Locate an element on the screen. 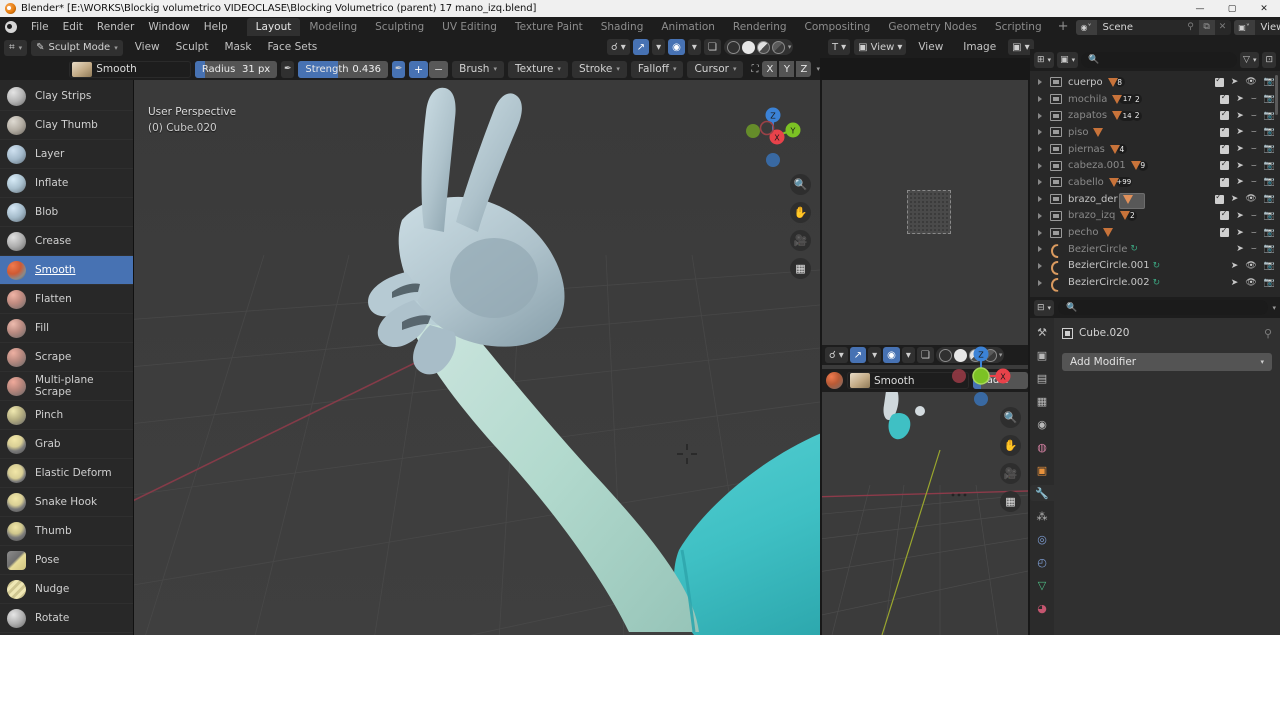 The height and width of the screenshot is (720, 1280). ortho-persp-grid-icon: ▦ is located at coordinates (800, 268).